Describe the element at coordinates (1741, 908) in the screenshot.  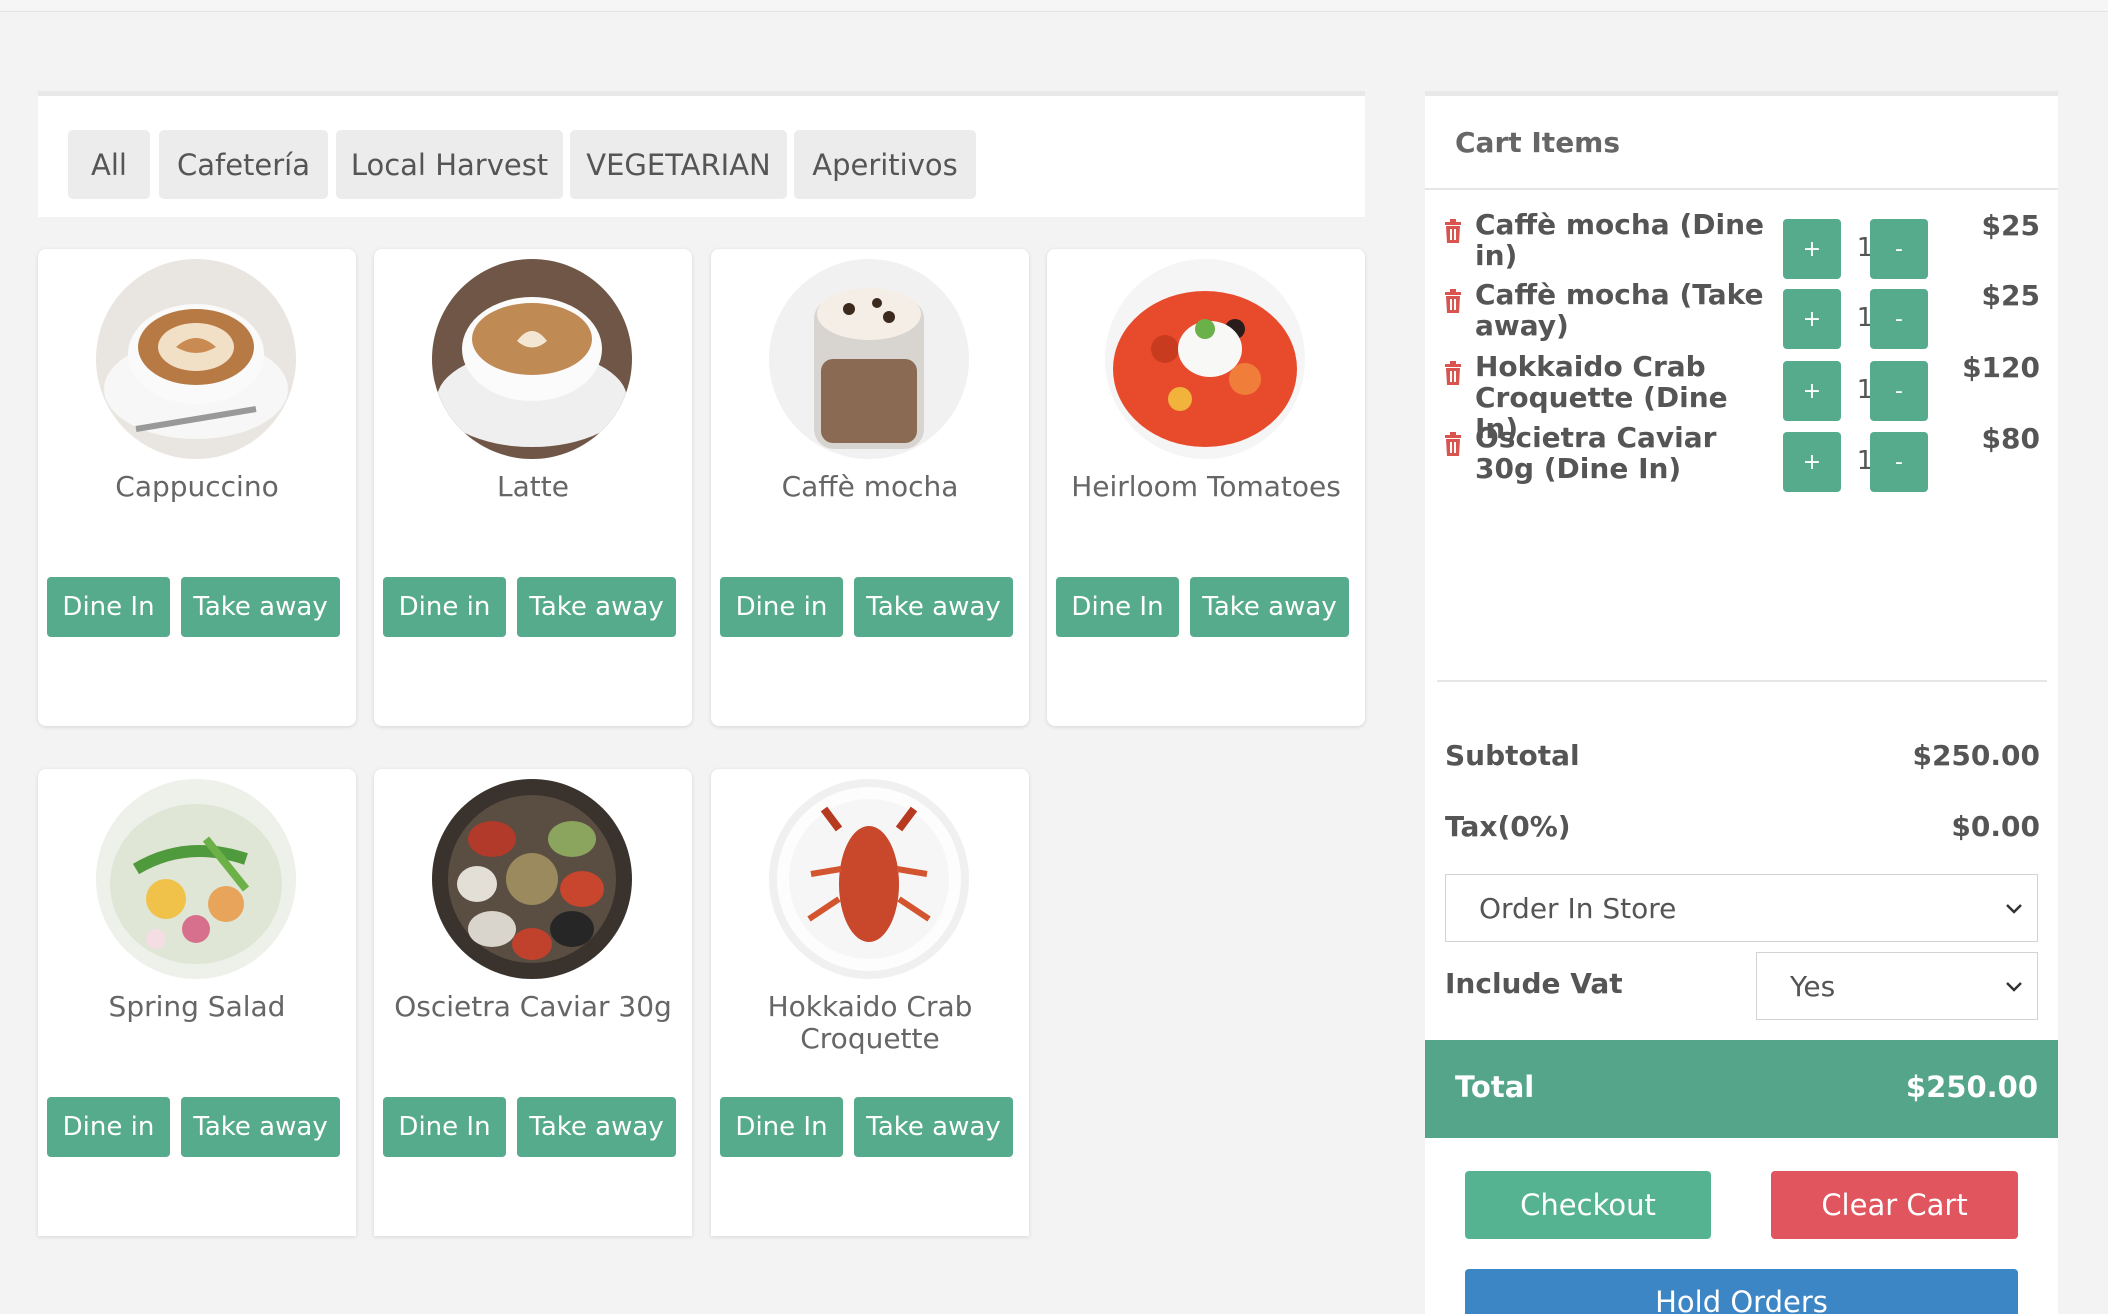
I see `order-type-select: Order In Store` at that location.